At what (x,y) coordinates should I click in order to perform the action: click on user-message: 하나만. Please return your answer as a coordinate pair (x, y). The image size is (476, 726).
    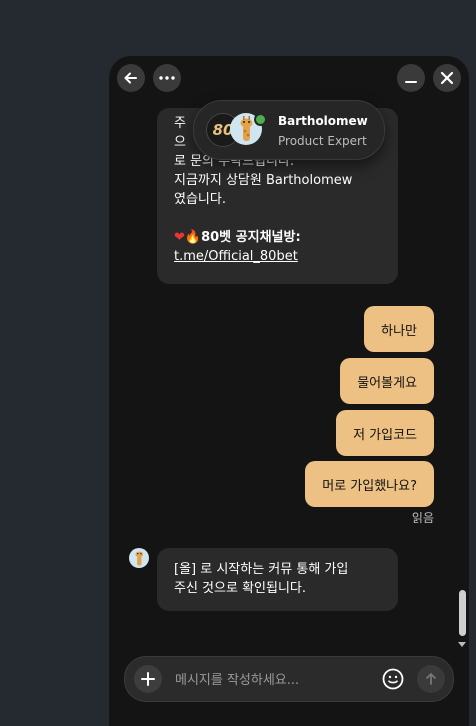
    Looking at the image, I should click on (399, 329).